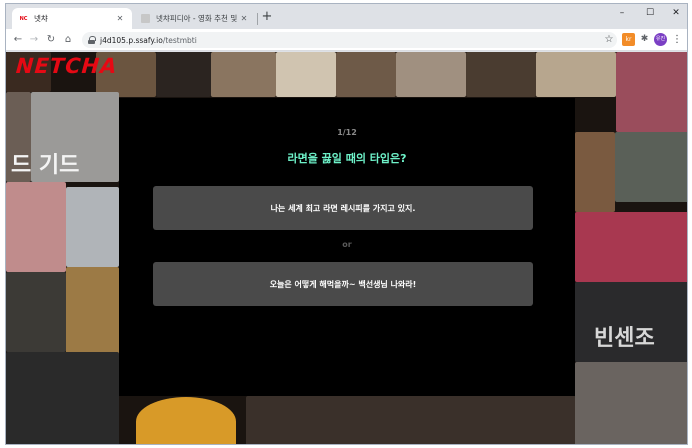  What do you see at coordinates (660, 39) in the screenshot?
I see `profile-avatar: 유진` at bounding box center [660, 39].